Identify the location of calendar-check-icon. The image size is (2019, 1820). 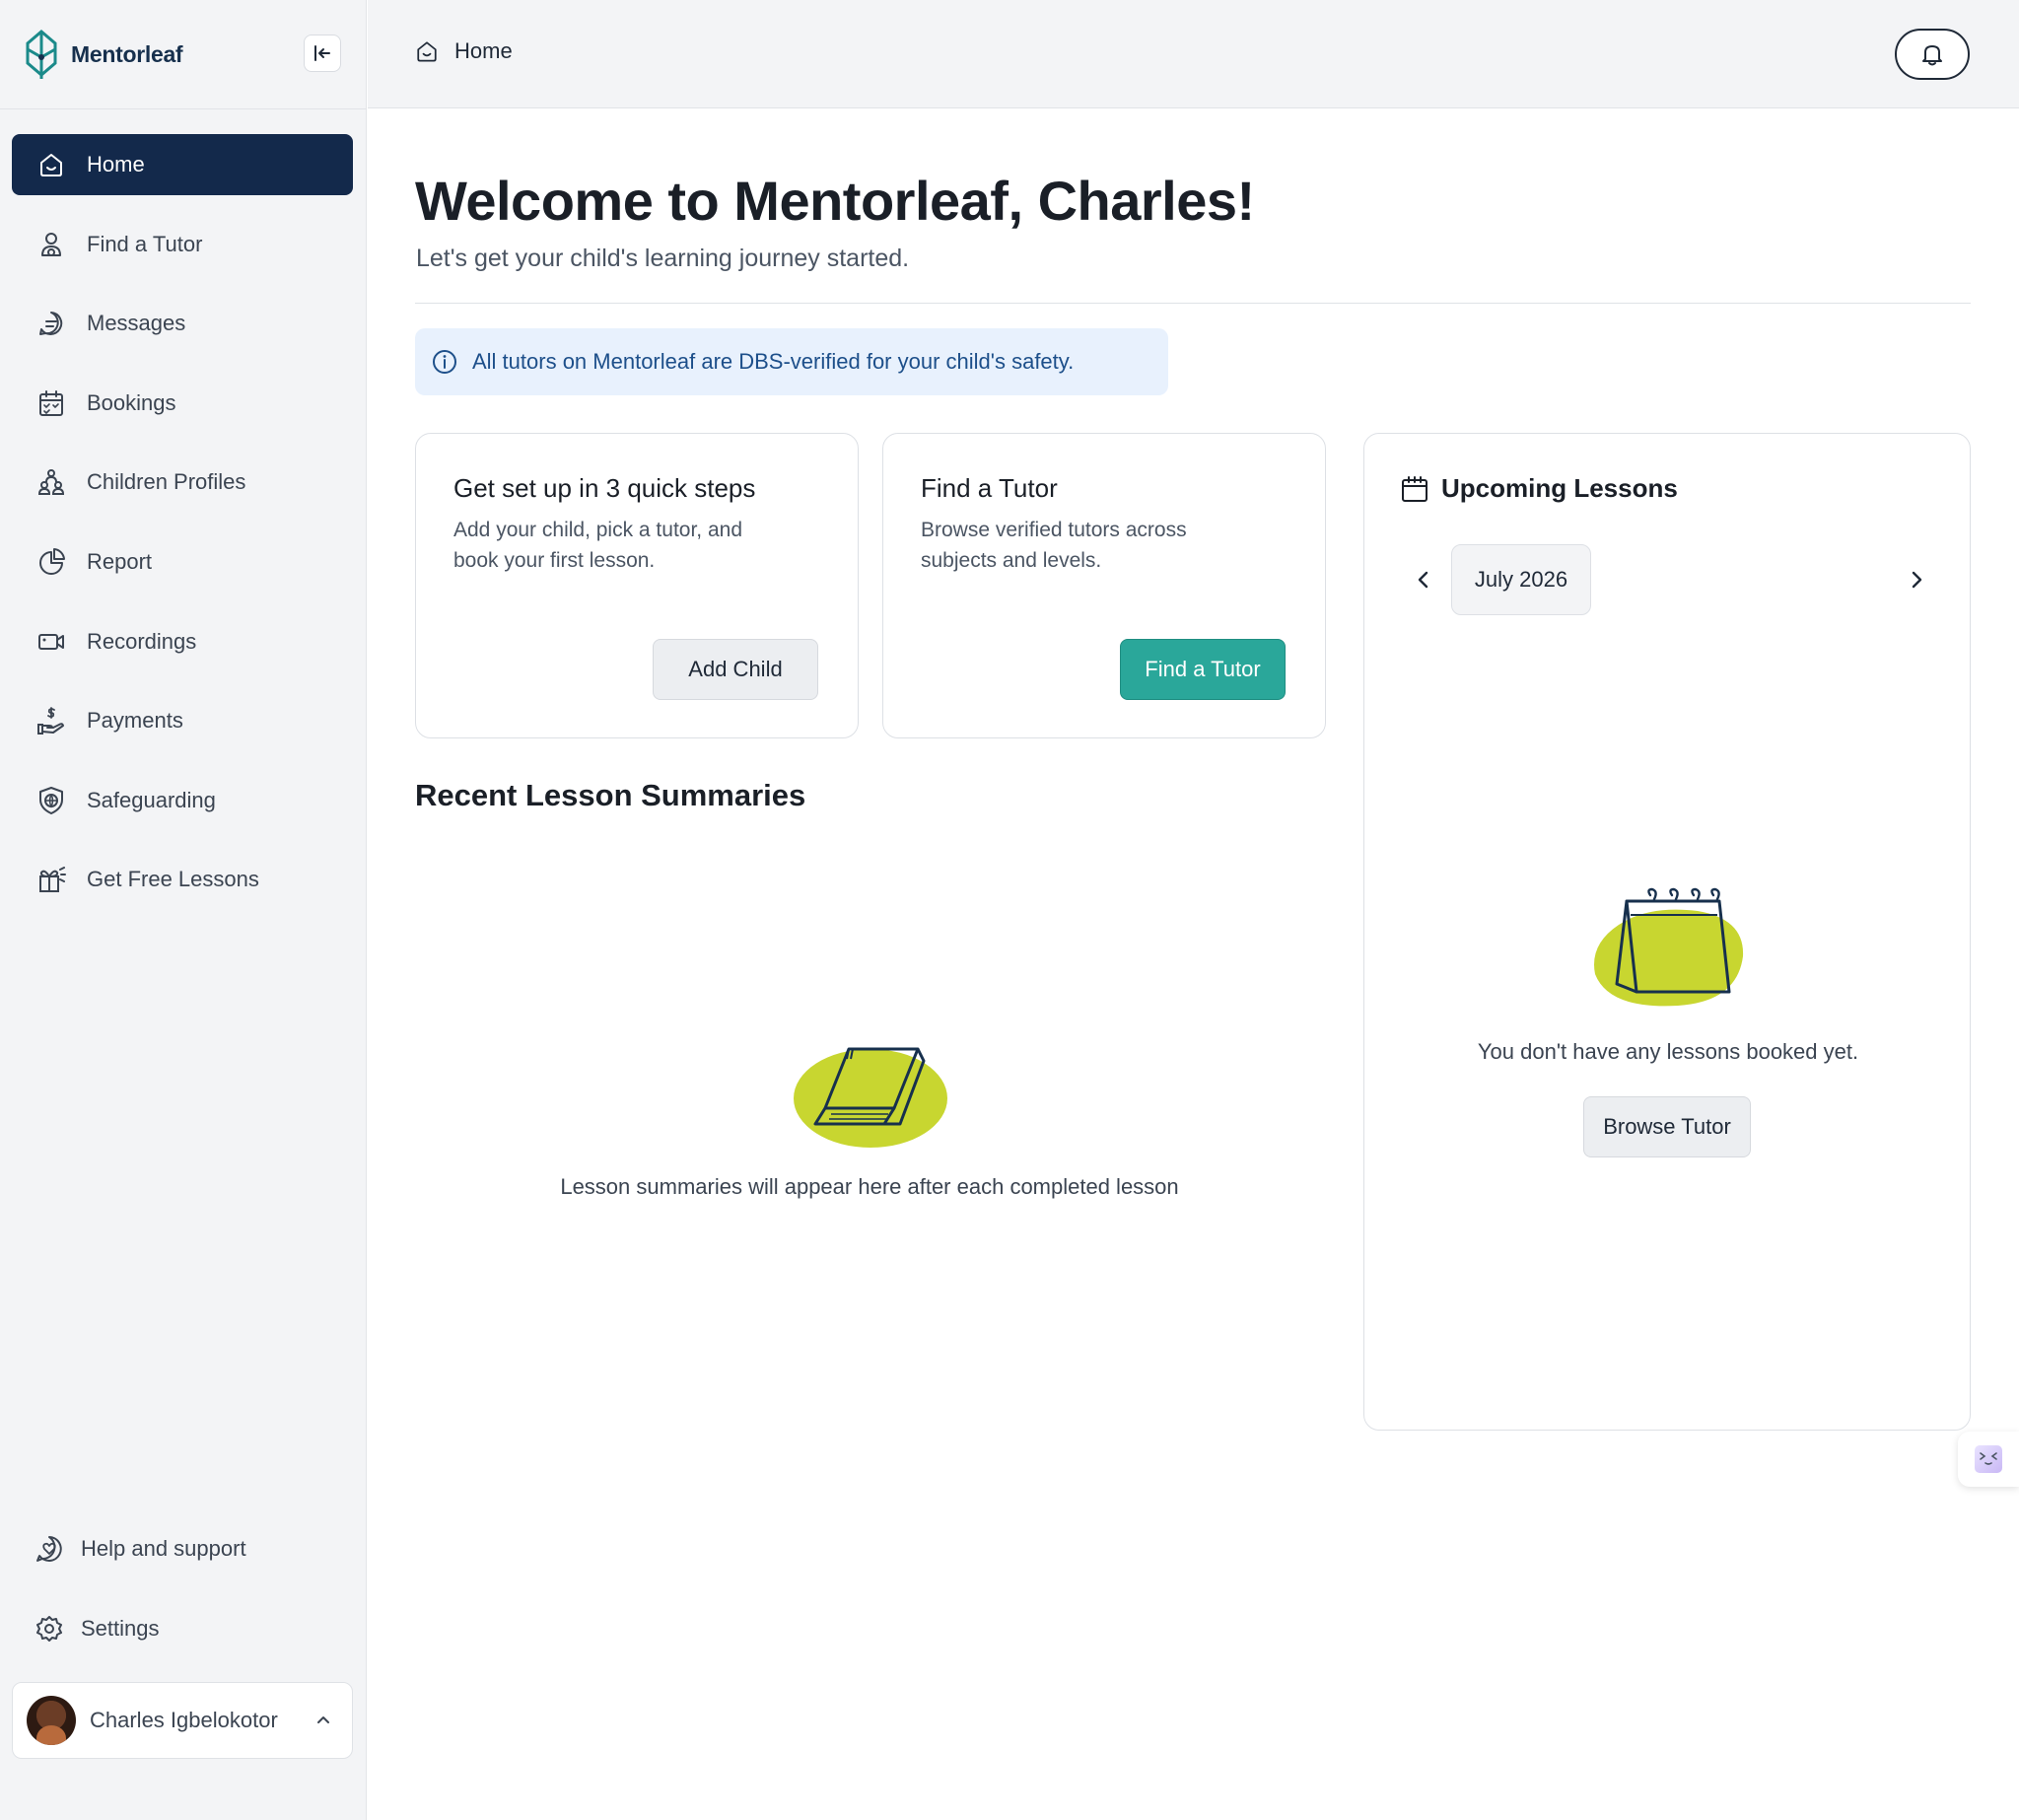
(51, 403).